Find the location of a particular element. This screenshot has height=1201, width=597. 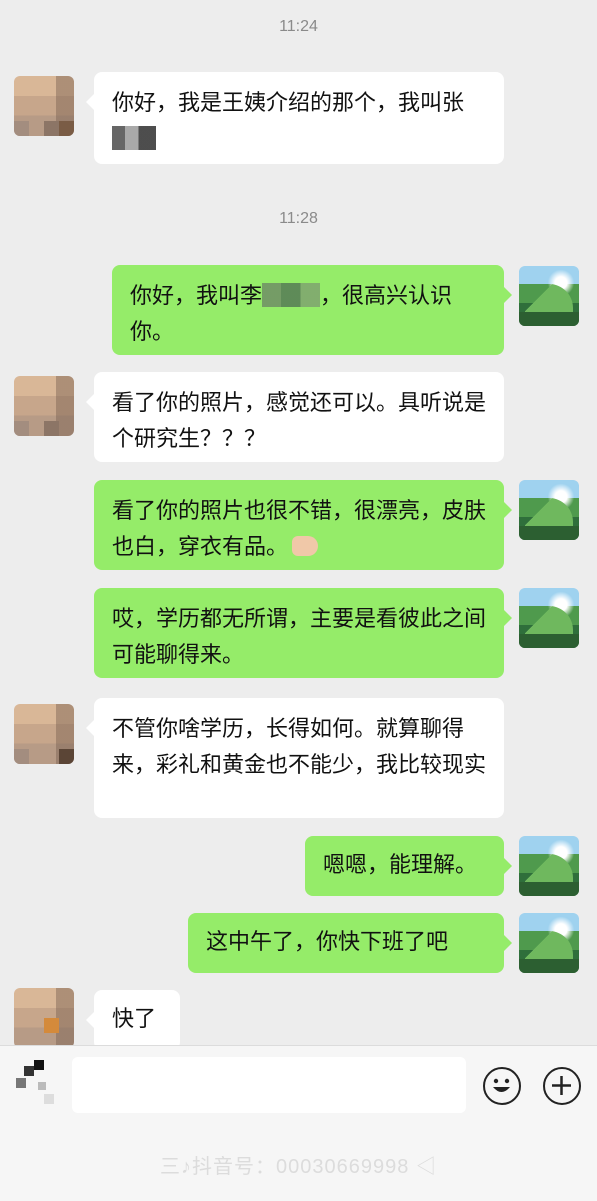

message-bubble: 看了你的照片，感觉还可以。具听说是个研究生？？？ is located at coordinates (295, 417).